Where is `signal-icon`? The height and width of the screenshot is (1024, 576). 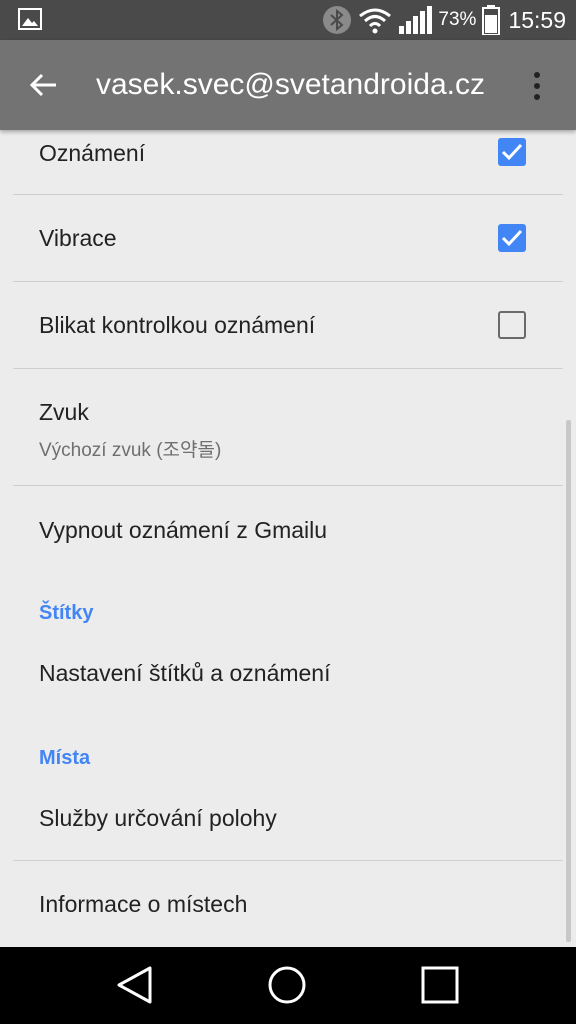
signal-icon is located at coordinates (416, 20).